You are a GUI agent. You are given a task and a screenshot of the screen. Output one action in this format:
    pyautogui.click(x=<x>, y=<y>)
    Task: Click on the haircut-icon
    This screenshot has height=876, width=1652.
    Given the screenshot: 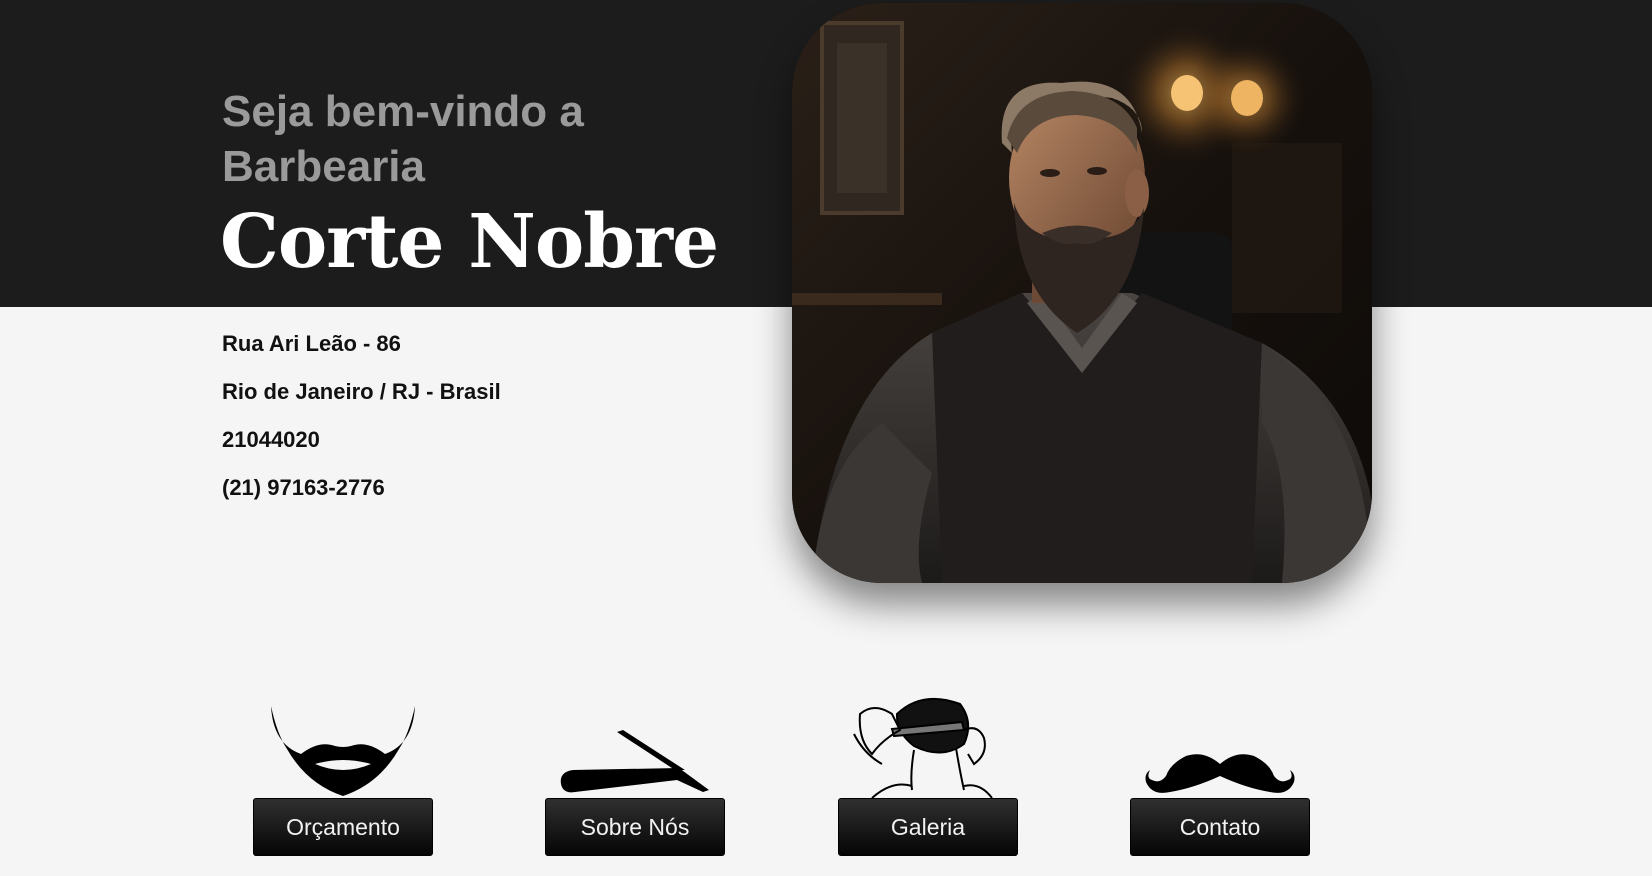 What is the action you would take?
    pyautogui.click(x=928, y=746)
    